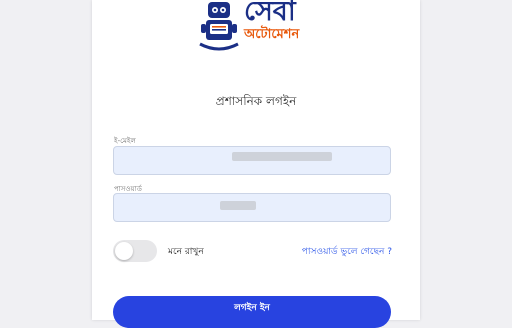 The image size is (512, 328). Describe the element at coordinates (238, 205) in the screenshot. I see `password-redacted` at that location.